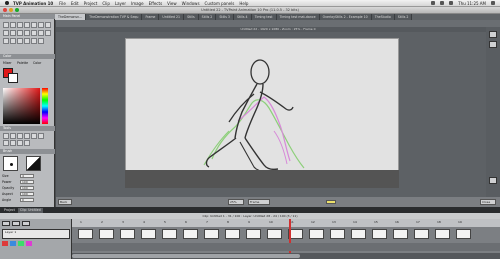 The height and width of the screenshot is (259, 500). What do you see at coordinates (6, 41) in the screenshot?
I see `camera-tool-icon` at bounding box center [6, 41].